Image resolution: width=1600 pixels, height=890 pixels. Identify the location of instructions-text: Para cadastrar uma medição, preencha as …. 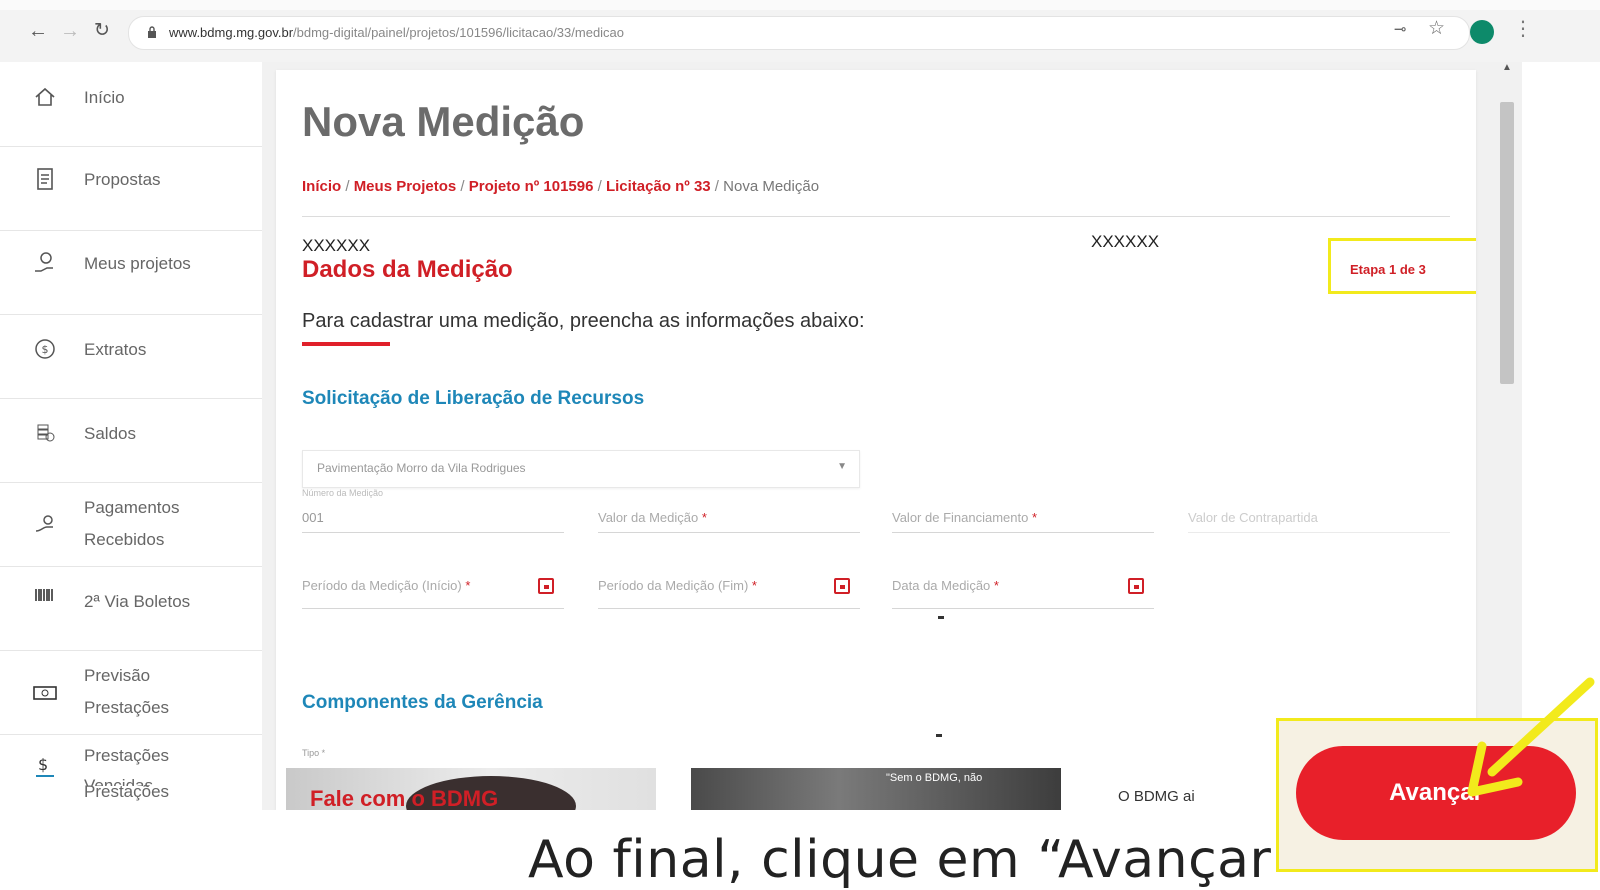
(583, 321).